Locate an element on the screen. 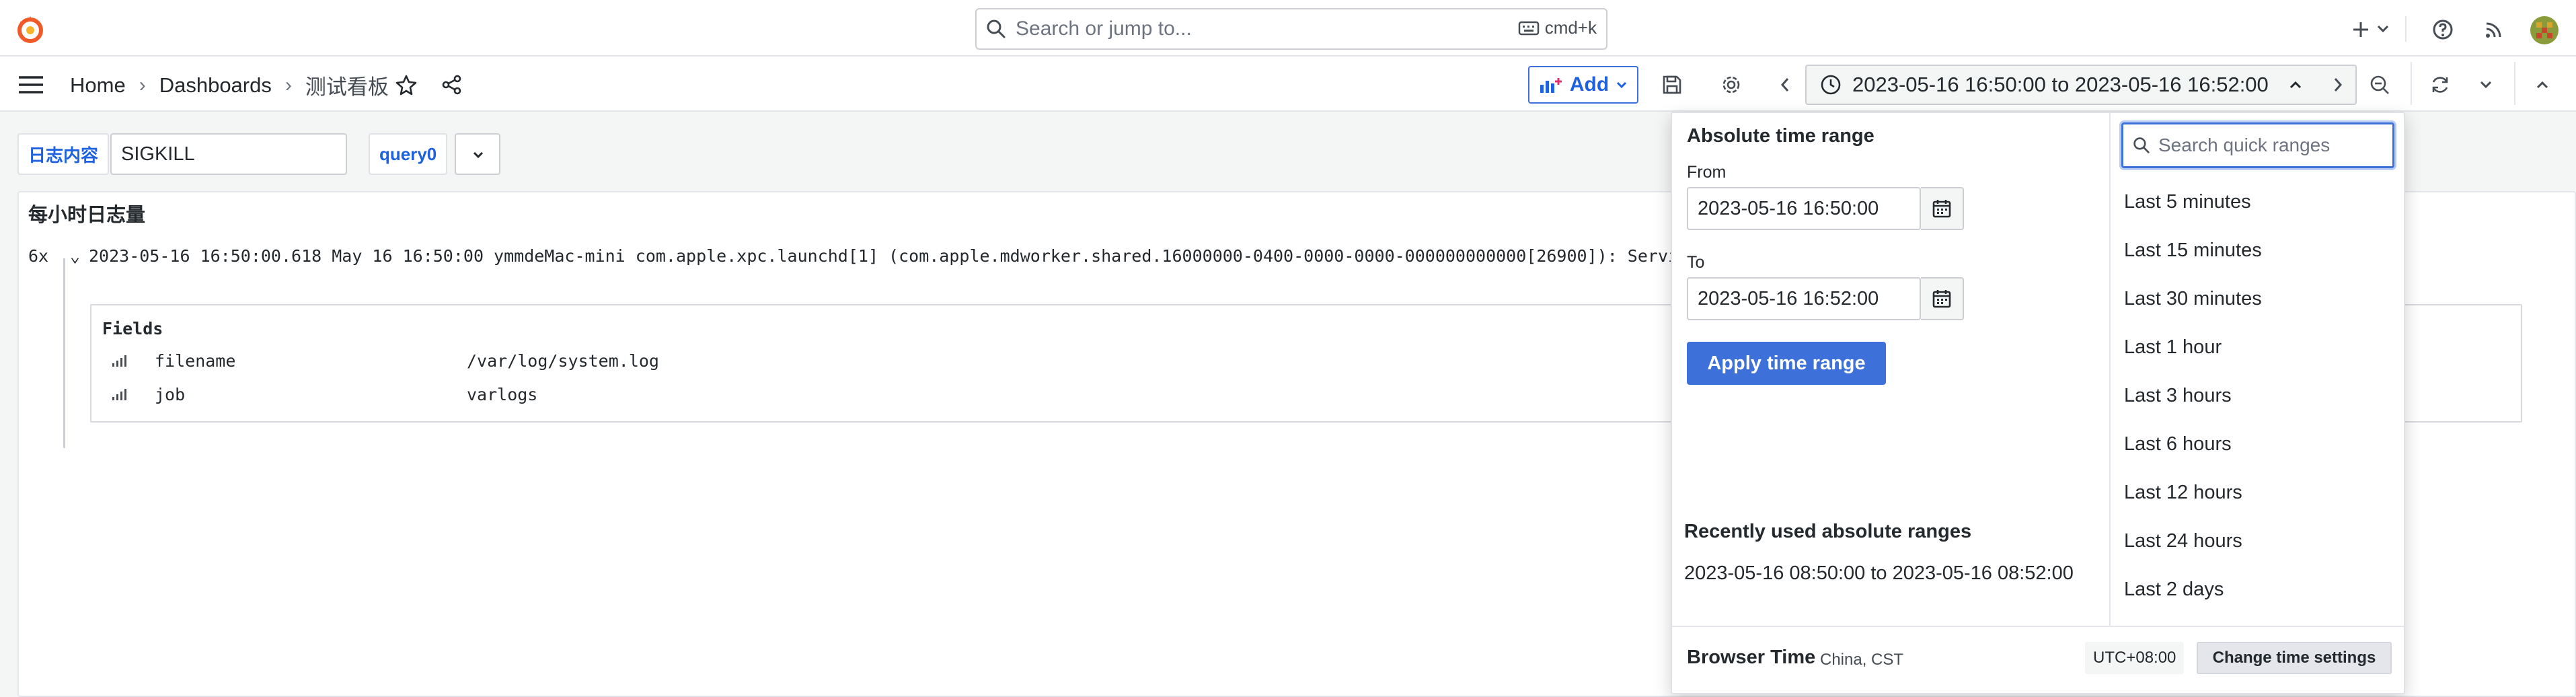 This screenshot has height=697, width=2576. grafana-logo-icon is located at coordinates (30, 28).